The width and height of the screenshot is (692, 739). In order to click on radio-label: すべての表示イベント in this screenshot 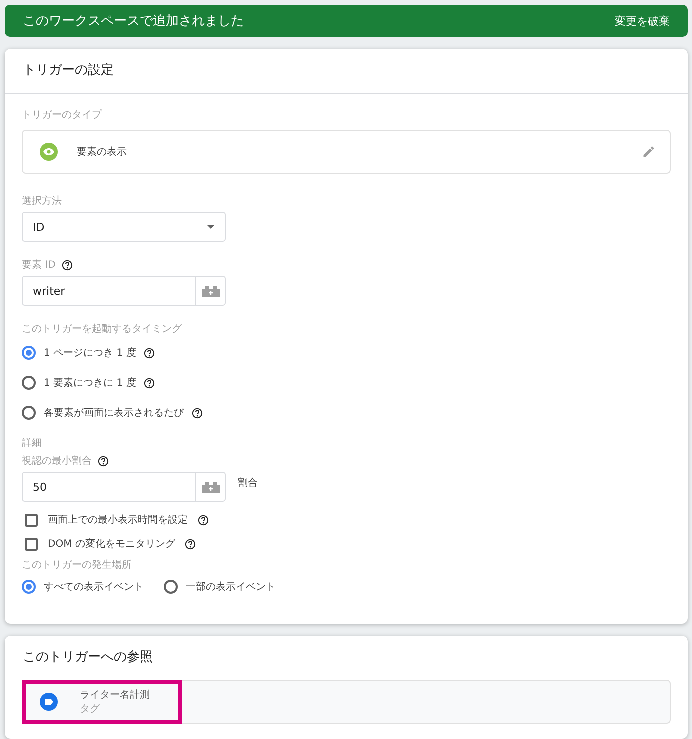, I will do `click(94, 587)`.